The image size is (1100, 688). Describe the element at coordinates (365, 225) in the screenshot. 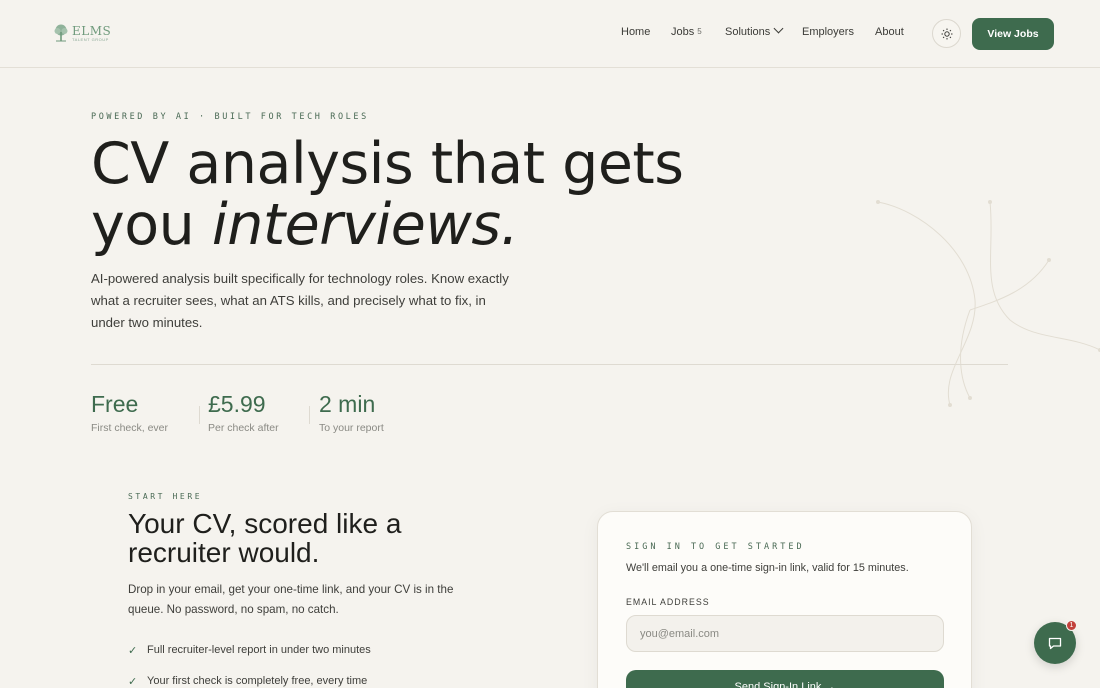

I see `hero-title-italic: interviews.` at that location.